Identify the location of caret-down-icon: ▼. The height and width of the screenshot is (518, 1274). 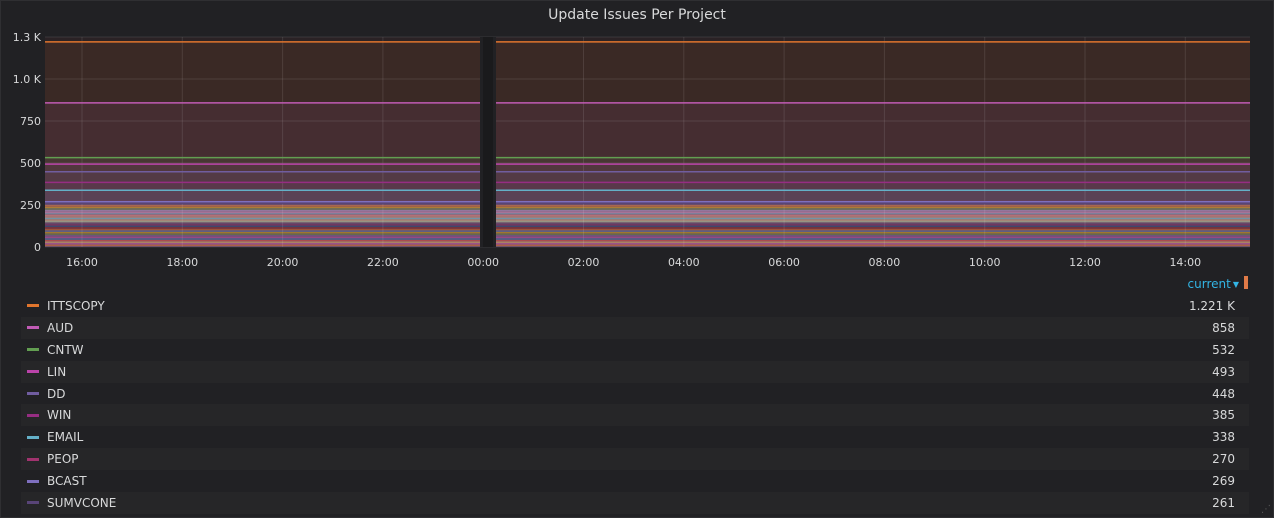
(1235, 284).